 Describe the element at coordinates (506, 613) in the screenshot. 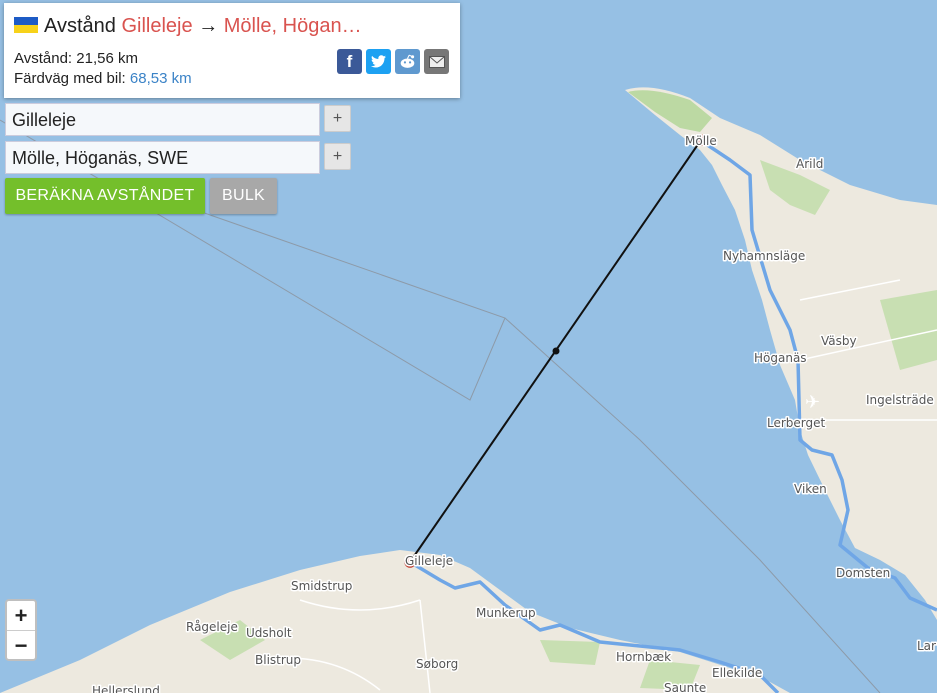

I see `label-munkerup: Munkerup` at that location.